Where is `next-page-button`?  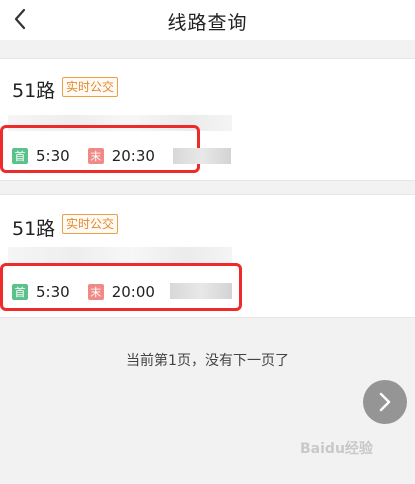
next-page-button is located at coordinates (385, 402).